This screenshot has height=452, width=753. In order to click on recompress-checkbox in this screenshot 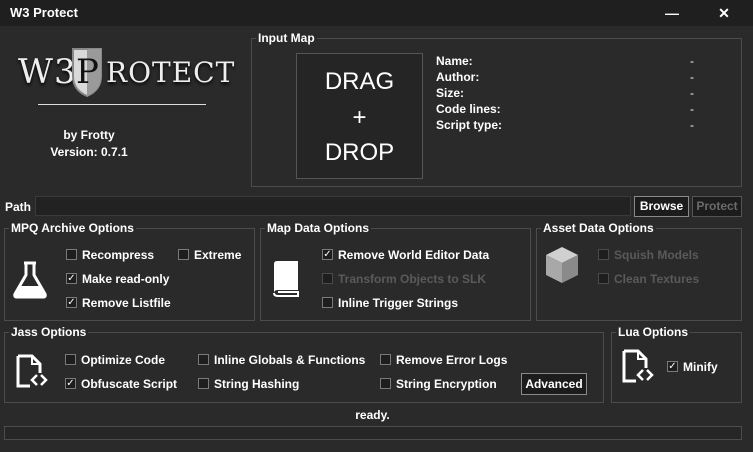, I will do `click(71, 254)`.